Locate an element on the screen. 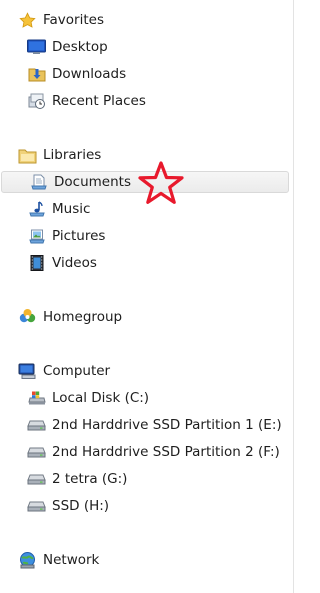 The image size is (320, 593). documents-icon is located at coordinates (38, 182).